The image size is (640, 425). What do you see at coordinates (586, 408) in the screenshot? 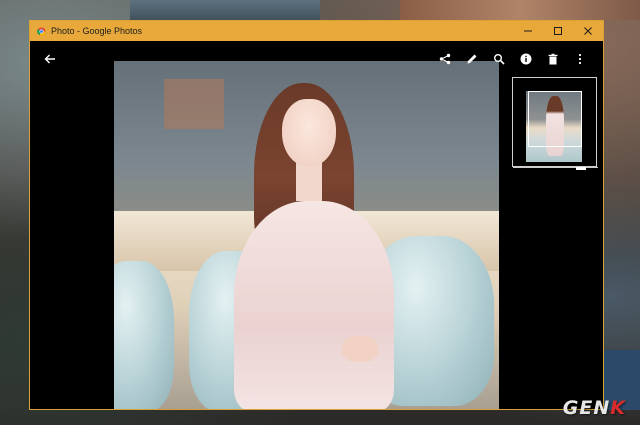
I see `watermark-text: GEN` at bounding box center [586, 408].